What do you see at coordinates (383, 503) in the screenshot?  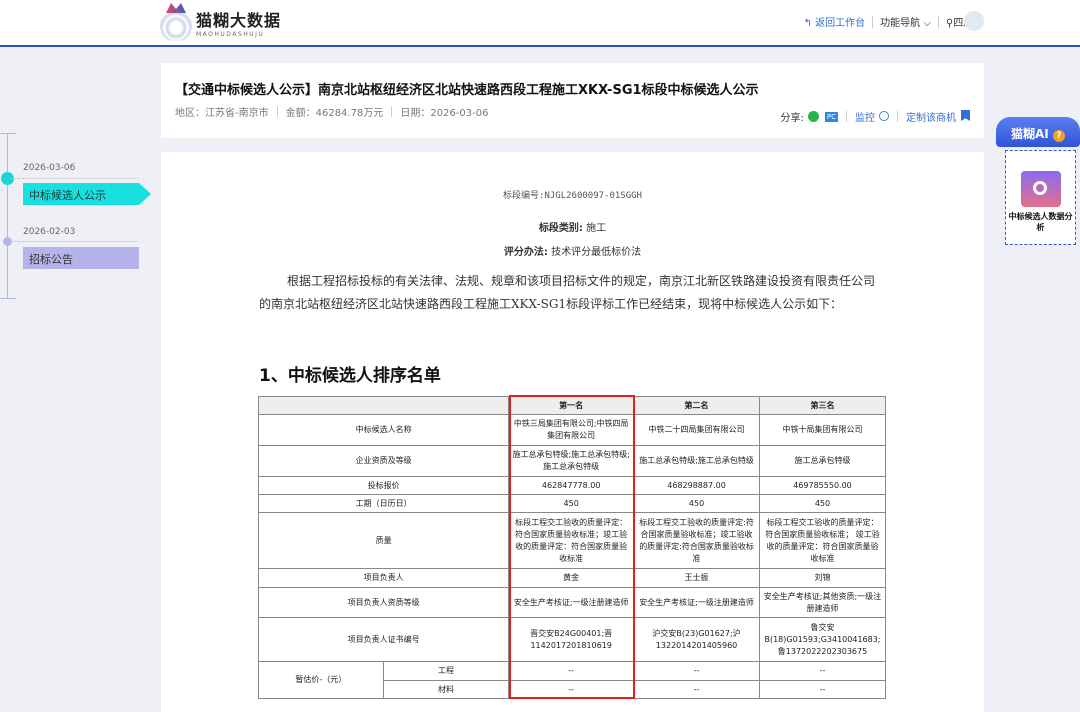 I see `row-label: 工期（日历日）` at bounding box center [383, 503].